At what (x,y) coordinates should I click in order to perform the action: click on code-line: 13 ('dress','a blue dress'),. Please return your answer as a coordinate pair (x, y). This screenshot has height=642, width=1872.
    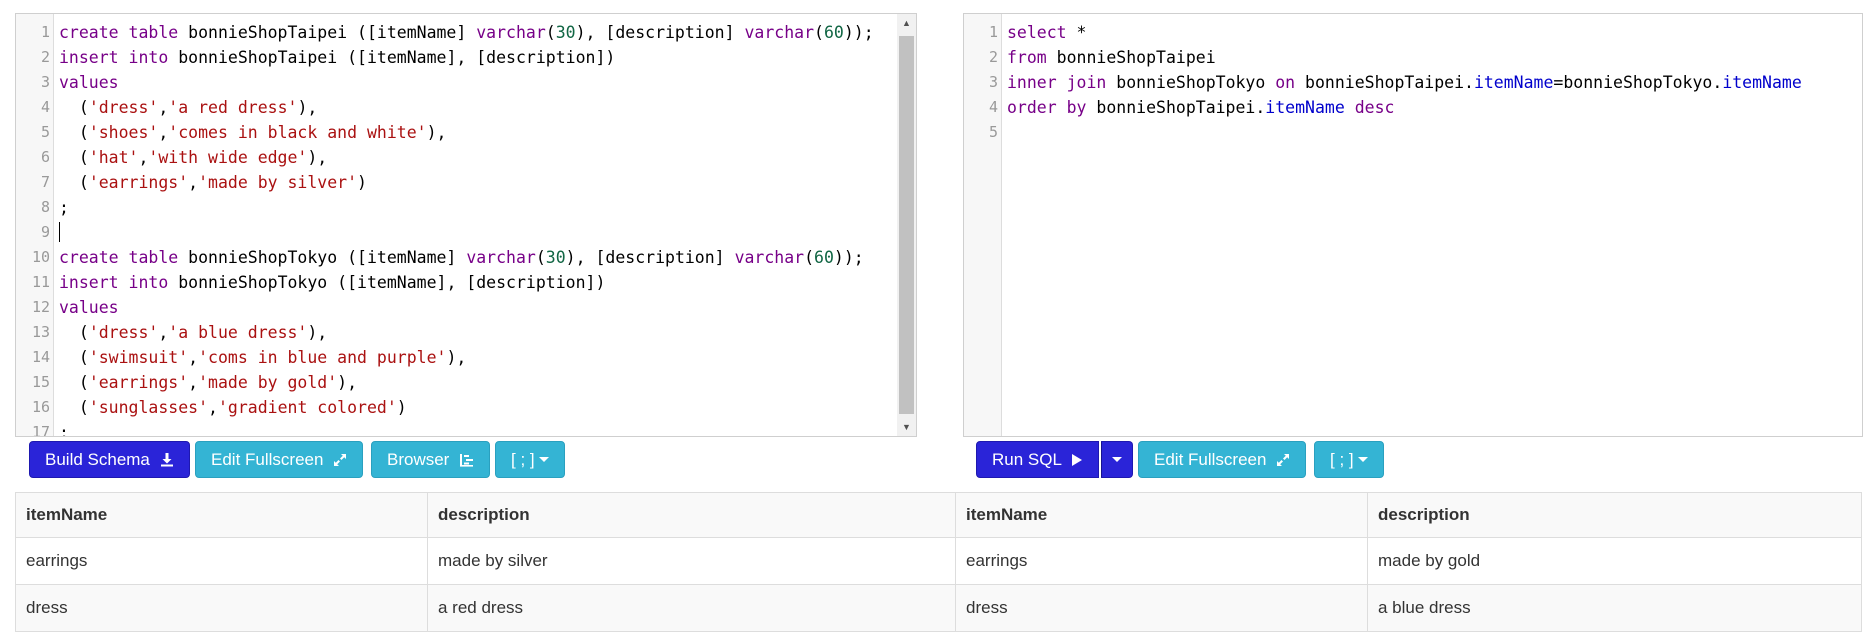
    Looking at the image, I should click on (466, 332).